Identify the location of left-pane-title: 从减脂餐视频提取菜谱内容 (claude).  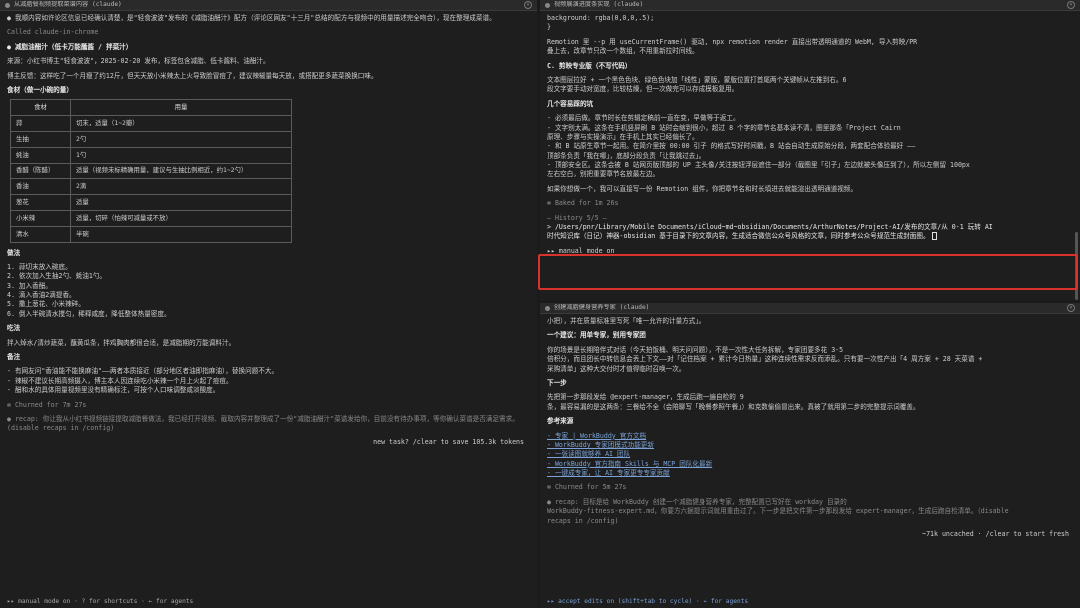
(68, 4).